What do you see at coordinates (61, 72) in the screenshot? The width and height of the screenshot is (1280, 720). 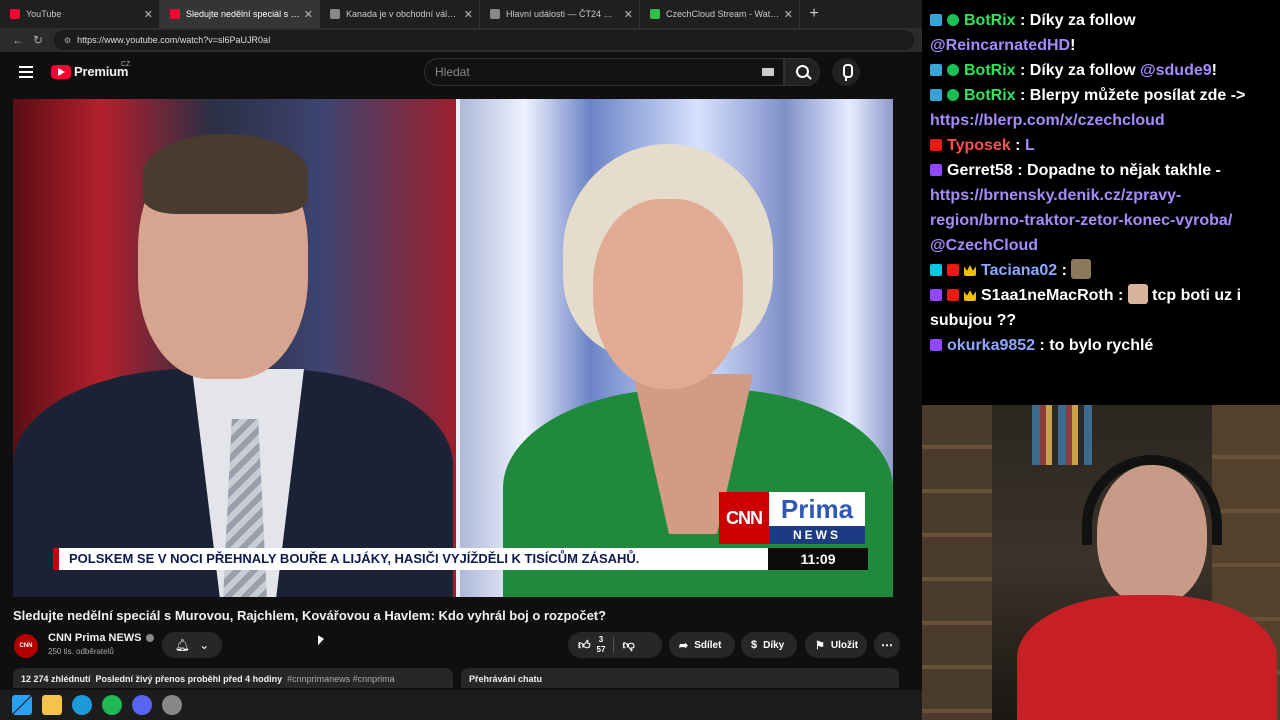 I see `youtube-logo-icon` at bounding box center [61, 72].